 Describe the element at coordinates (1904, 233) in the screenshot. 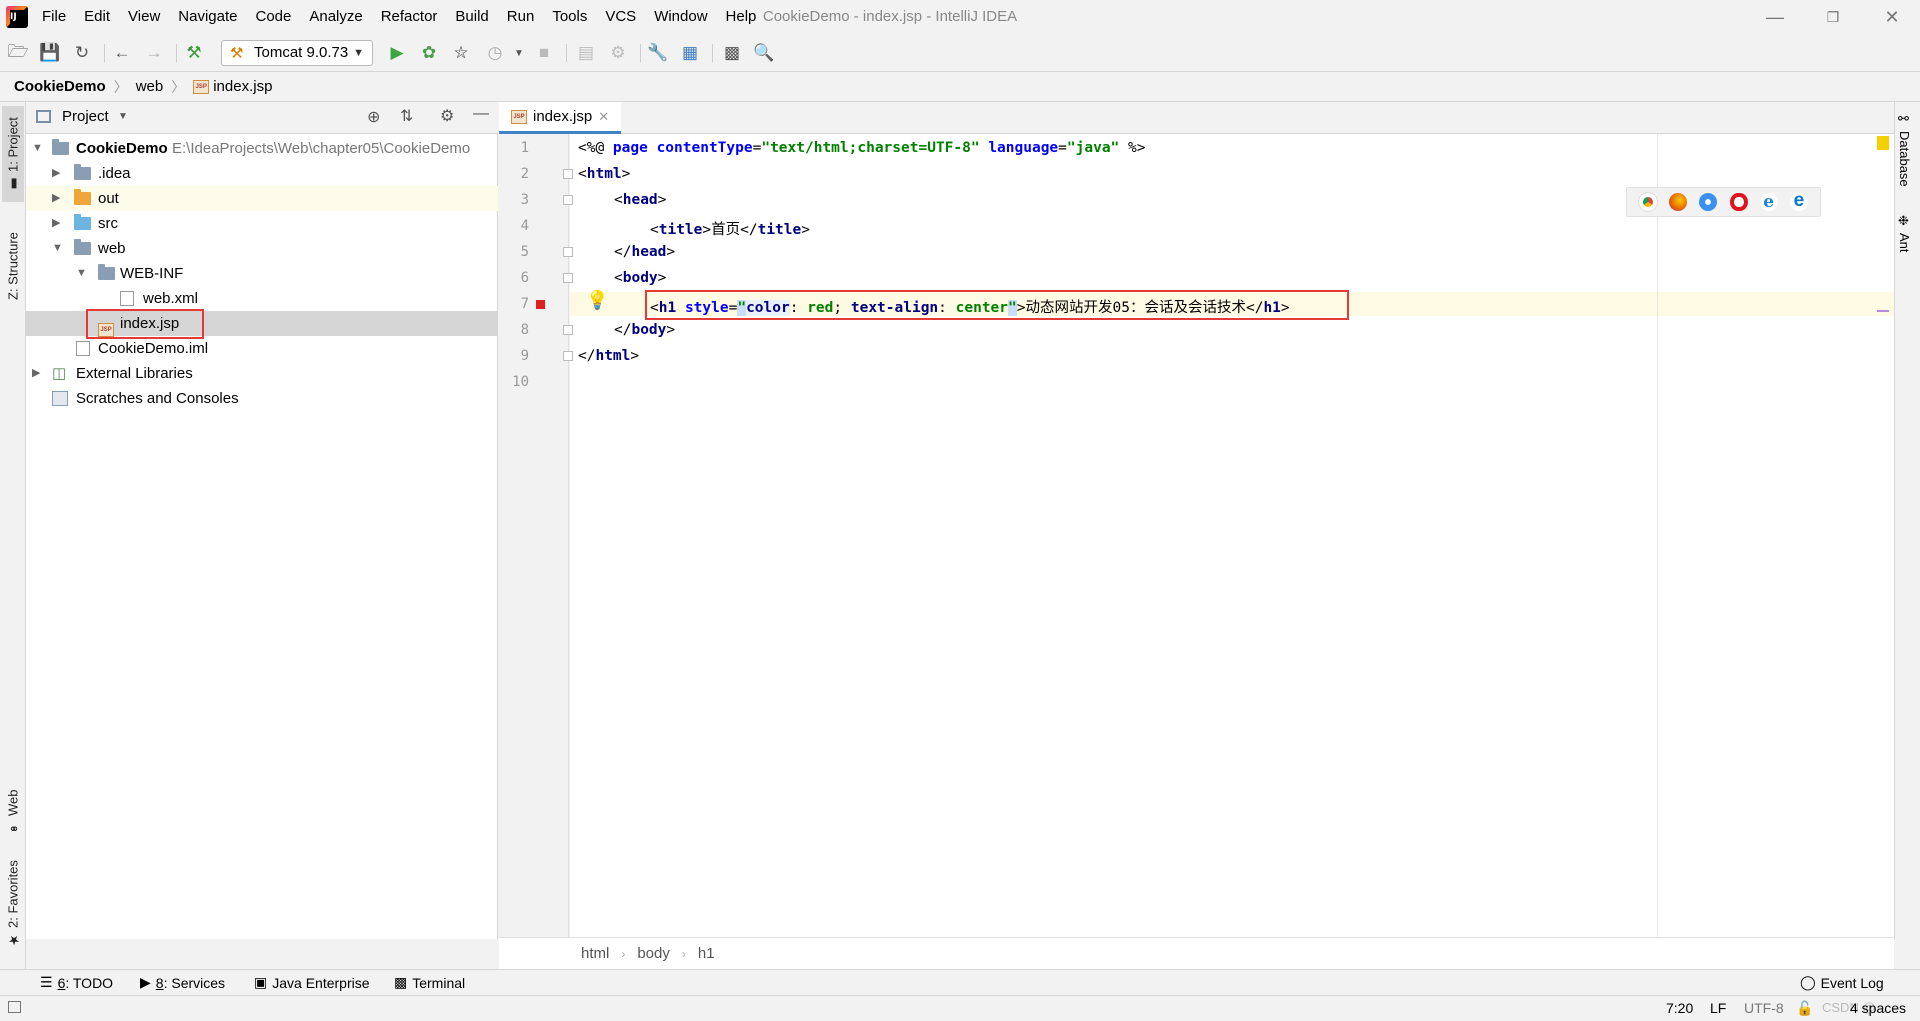

I see `tool-tab-ant: ❉ Ant` at that location.